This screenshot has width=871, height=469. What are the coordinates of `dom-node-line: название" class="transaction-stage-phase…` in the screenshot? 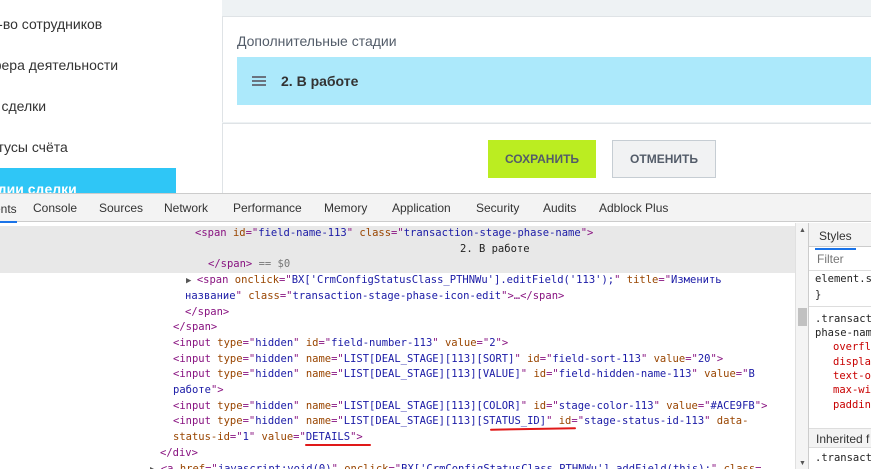 It's located at (397, 297).